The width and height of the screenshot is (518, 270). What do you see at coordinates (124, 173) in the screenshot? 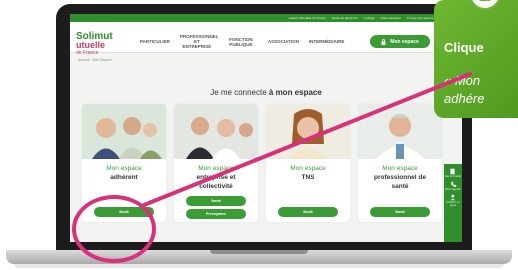
I see `card-title-adherent: Mon espace adhérent` at bounding box center [124, 173].